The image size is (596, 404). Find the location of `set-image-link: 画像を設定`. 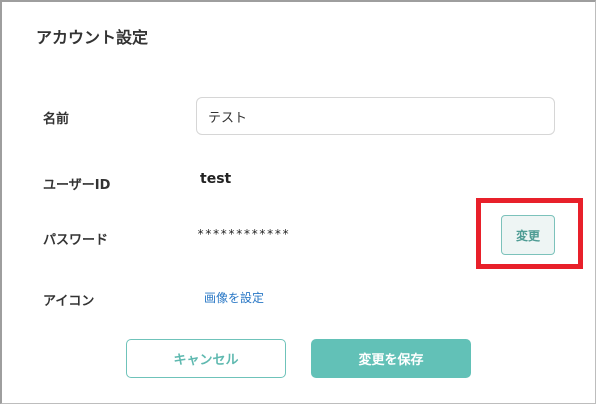

set-image-link: 画像を設定 is located at coordinates (234, 297).